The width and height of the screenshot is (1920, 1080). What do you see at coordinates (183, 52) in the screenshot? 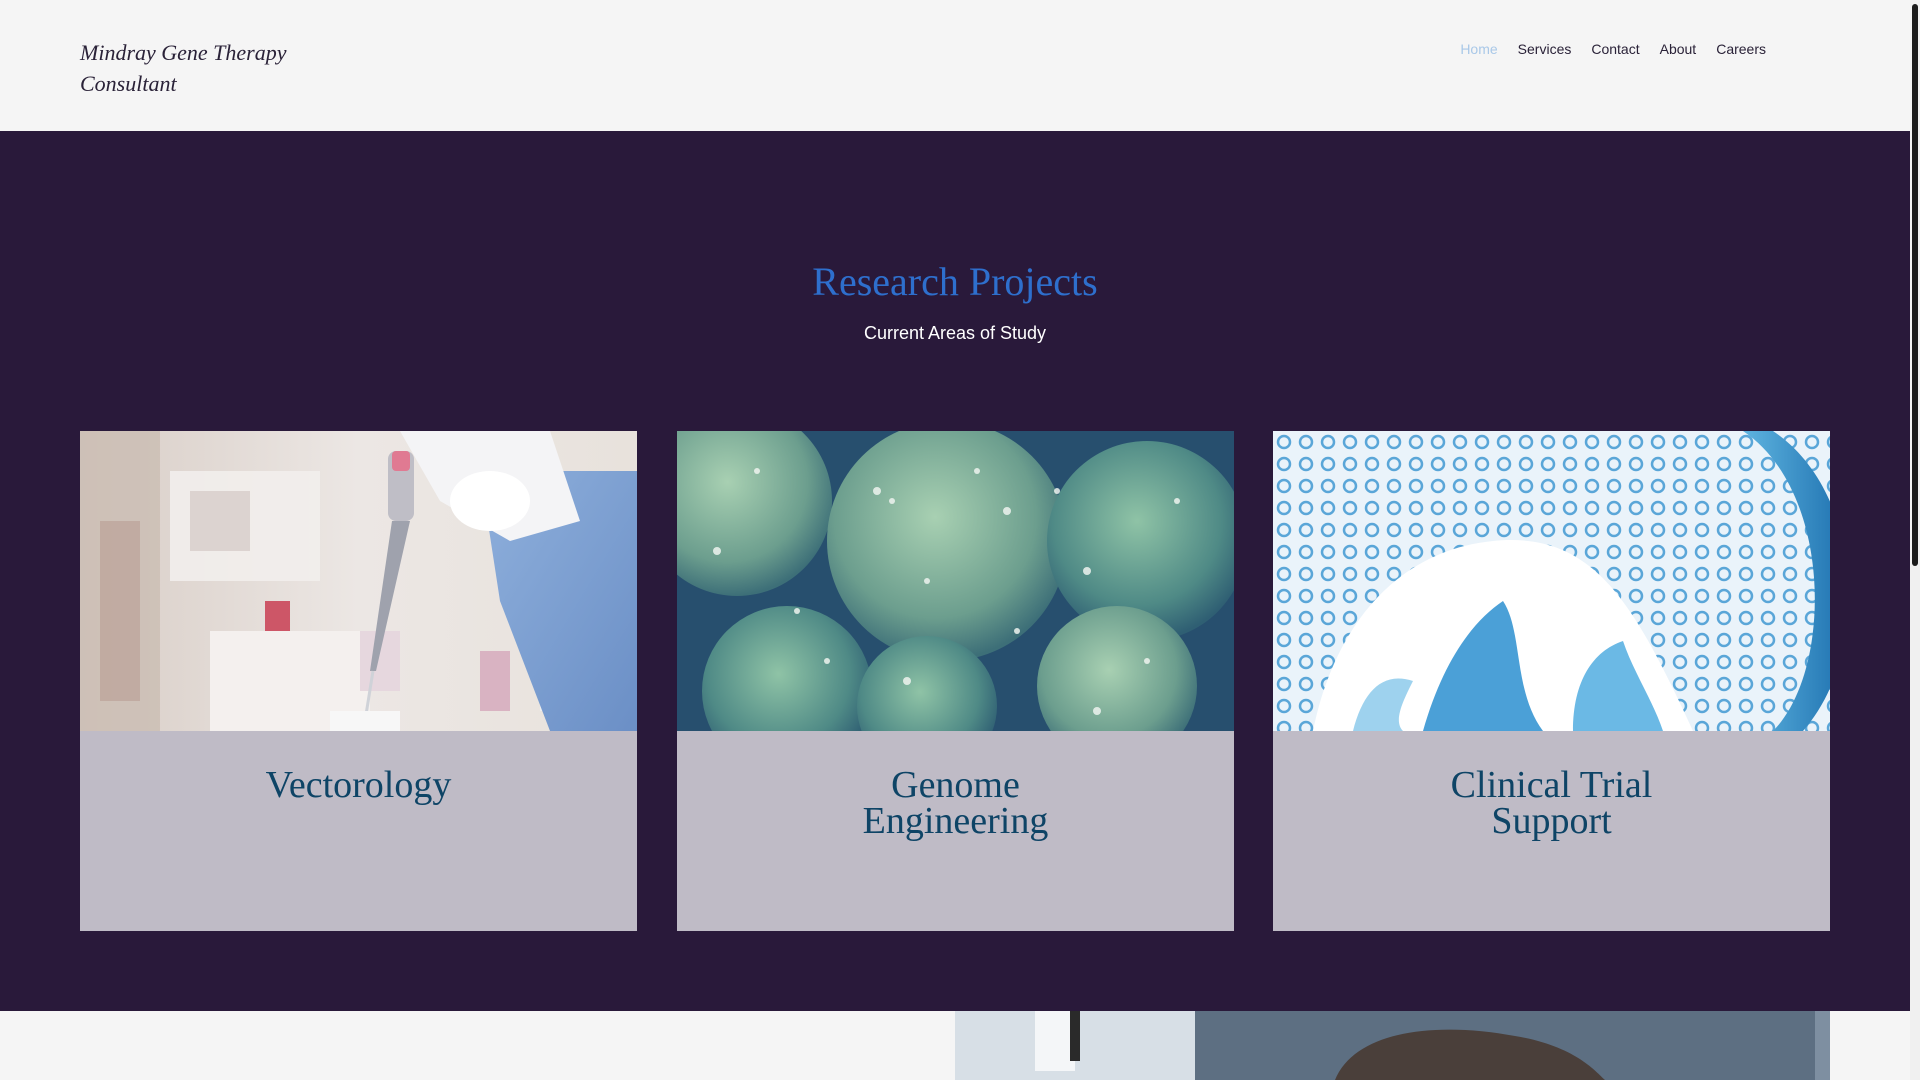
I see `brand-line-1: Mindray Gene Therapy` at bounding box center [183, 52].